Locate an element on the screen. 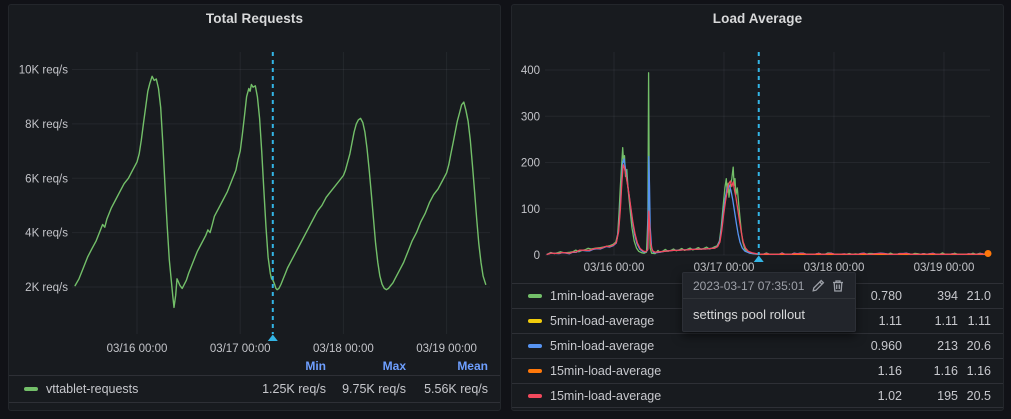  svg-text: 8K req/s is located at coordinates (46, 125).